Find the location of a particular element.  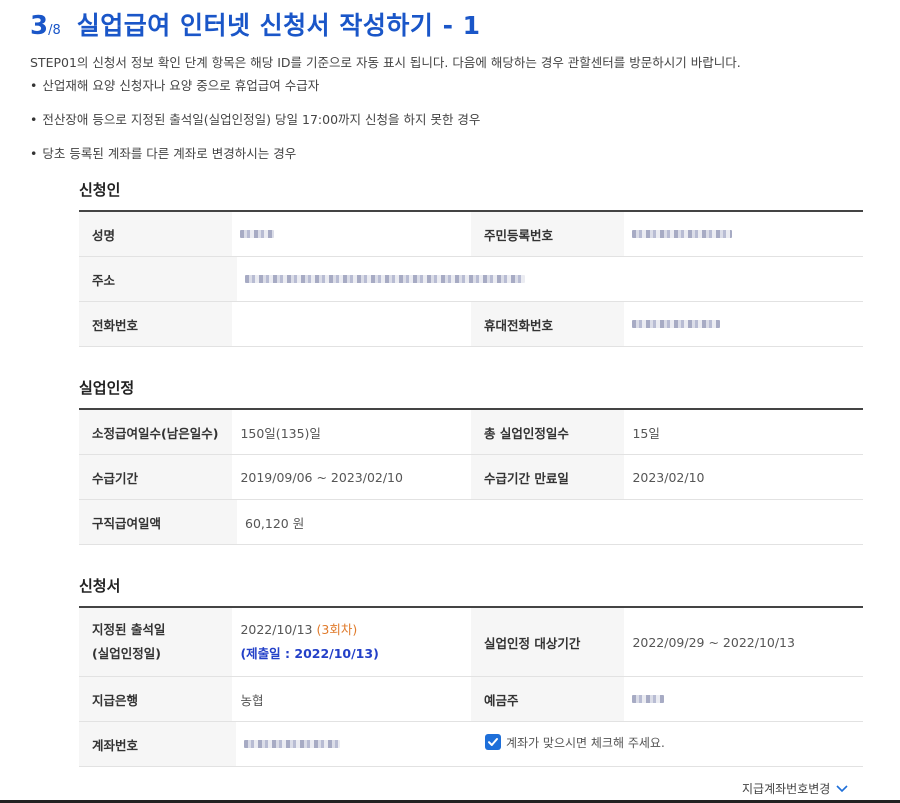

table-row: 구직급여일액 60,120 원 is located at coordinates (471, 522).